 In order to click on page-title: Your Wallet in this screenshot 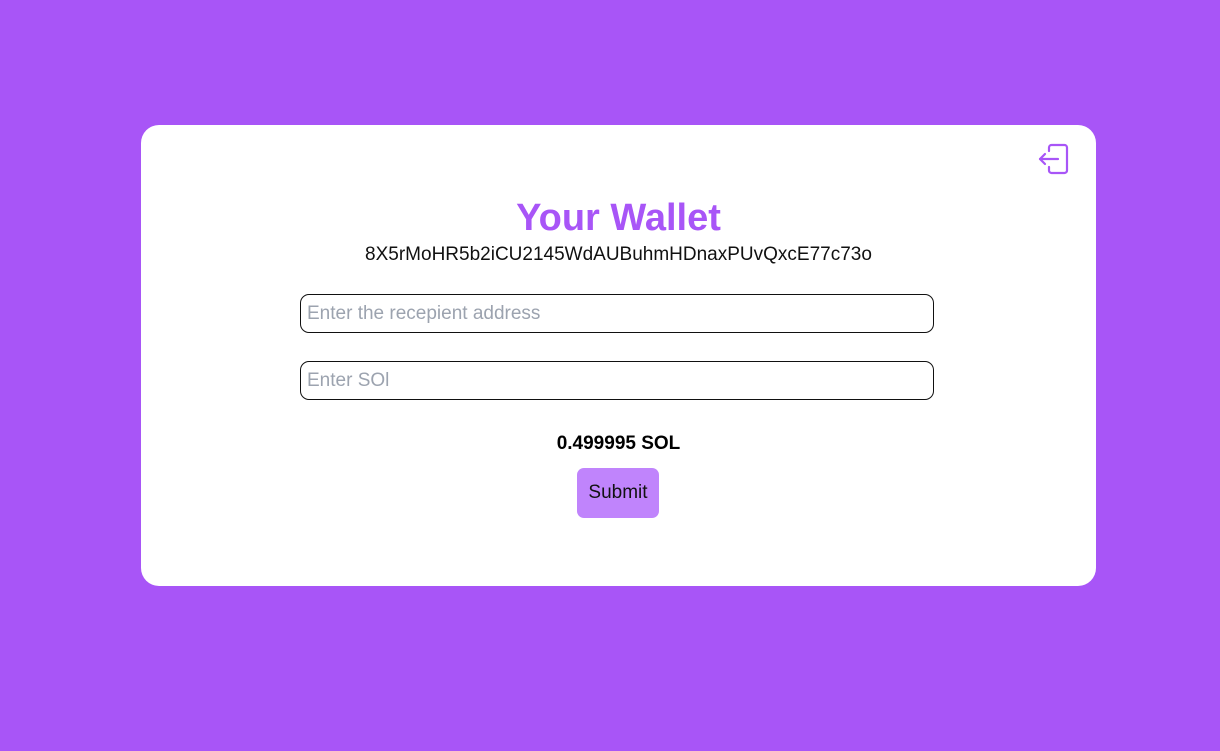, I will do `click(618, 218)`.